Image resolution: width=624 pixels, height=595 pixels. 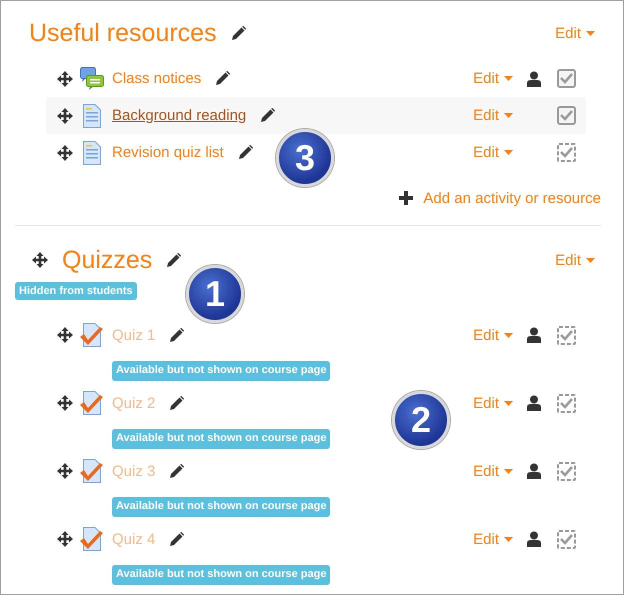 What do you see at coordinates (406, 198) in the screenshot?
I see `plus-icon` at bounding box center [406, 198].